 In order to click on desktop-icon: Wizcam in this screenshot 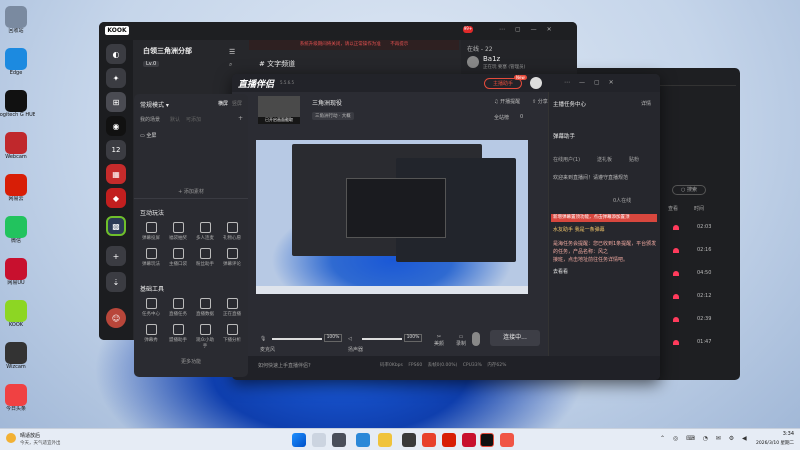, I will do `click(16, 361)`.